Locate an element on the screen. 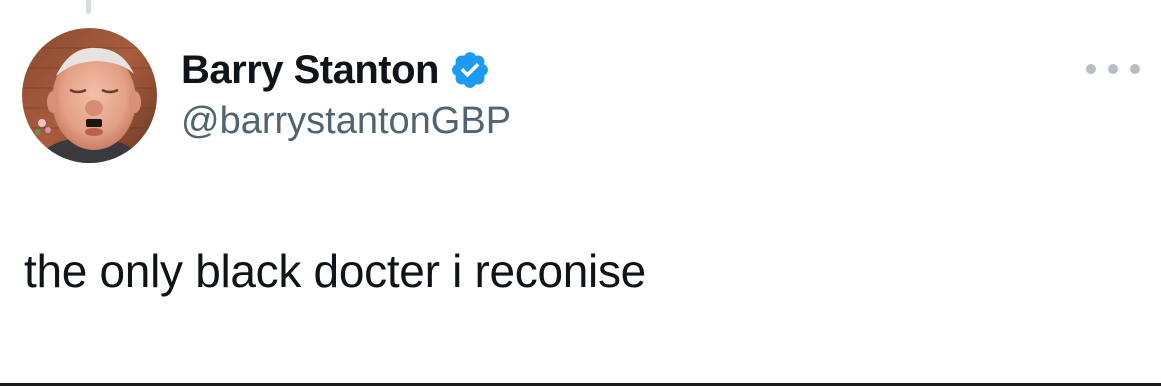  author-display-name: Barry Stanton is located at coordinates (310, 70).